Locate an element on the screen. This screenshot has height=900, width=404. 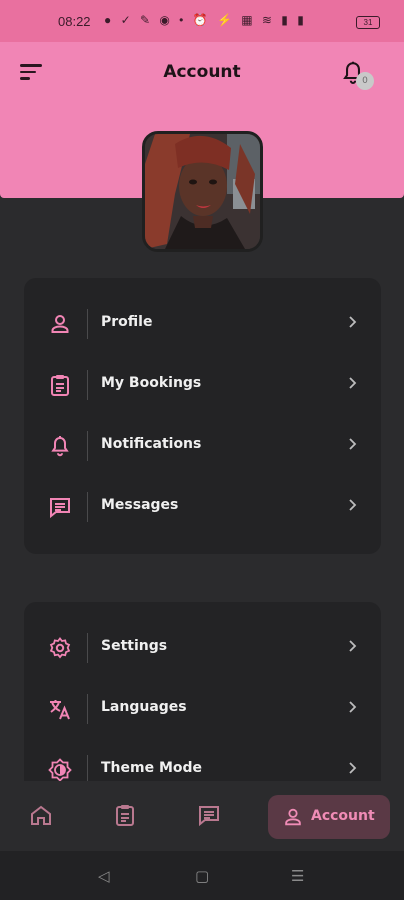
bottom-navigation: Account is located at coordinates (202, 816).